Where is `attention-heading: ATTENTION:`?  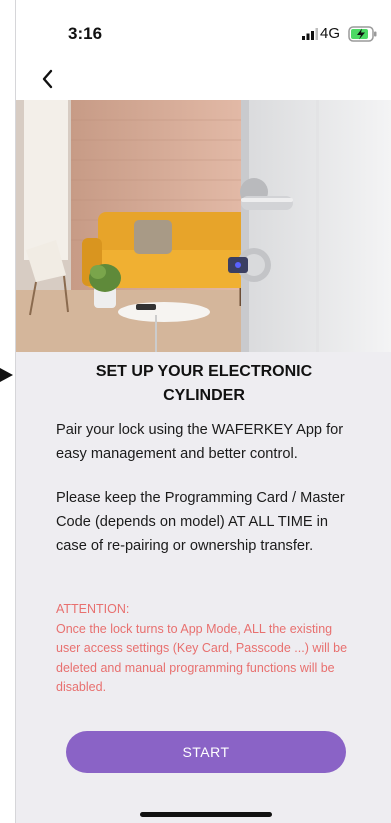 attention-heading: ATTENTION: is located at coordinates (93, 609).